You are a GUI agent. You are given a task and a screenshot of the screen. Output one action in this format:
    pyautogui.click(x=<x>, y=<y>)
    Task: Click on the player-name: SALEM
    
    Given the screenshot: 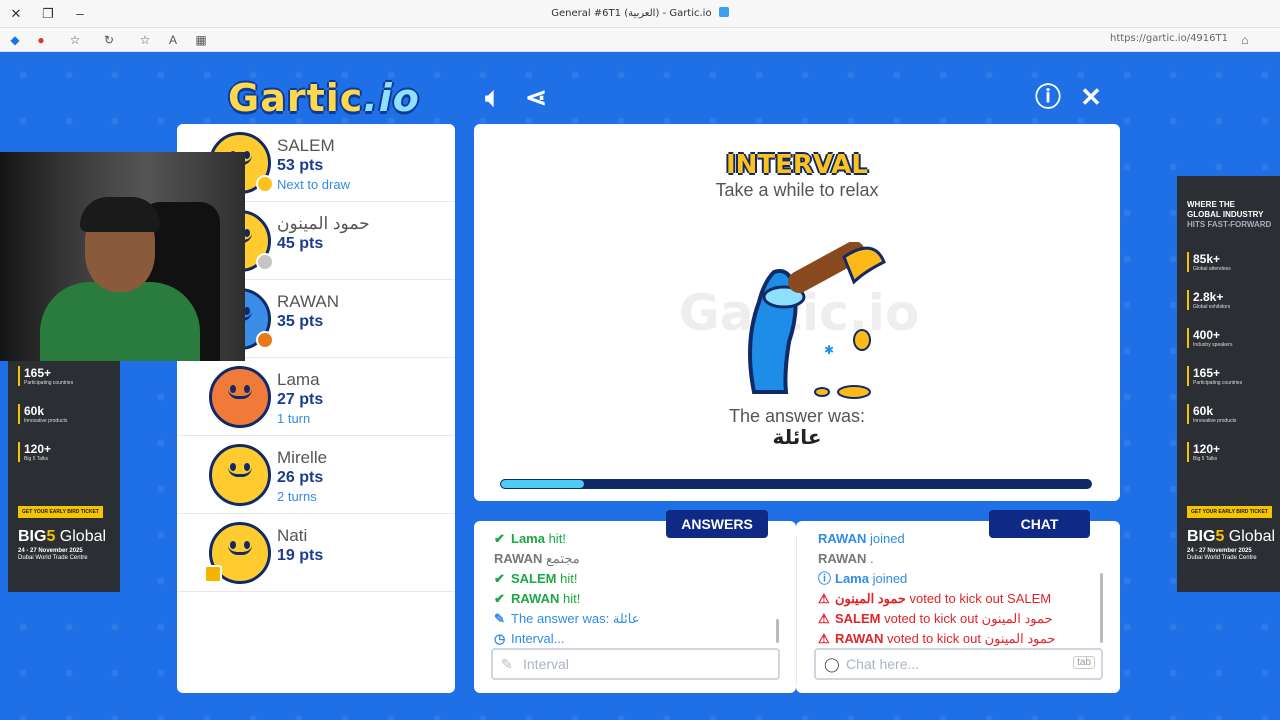 What is the action you would take?
    pyautogui.click(x=306, y=145)
    